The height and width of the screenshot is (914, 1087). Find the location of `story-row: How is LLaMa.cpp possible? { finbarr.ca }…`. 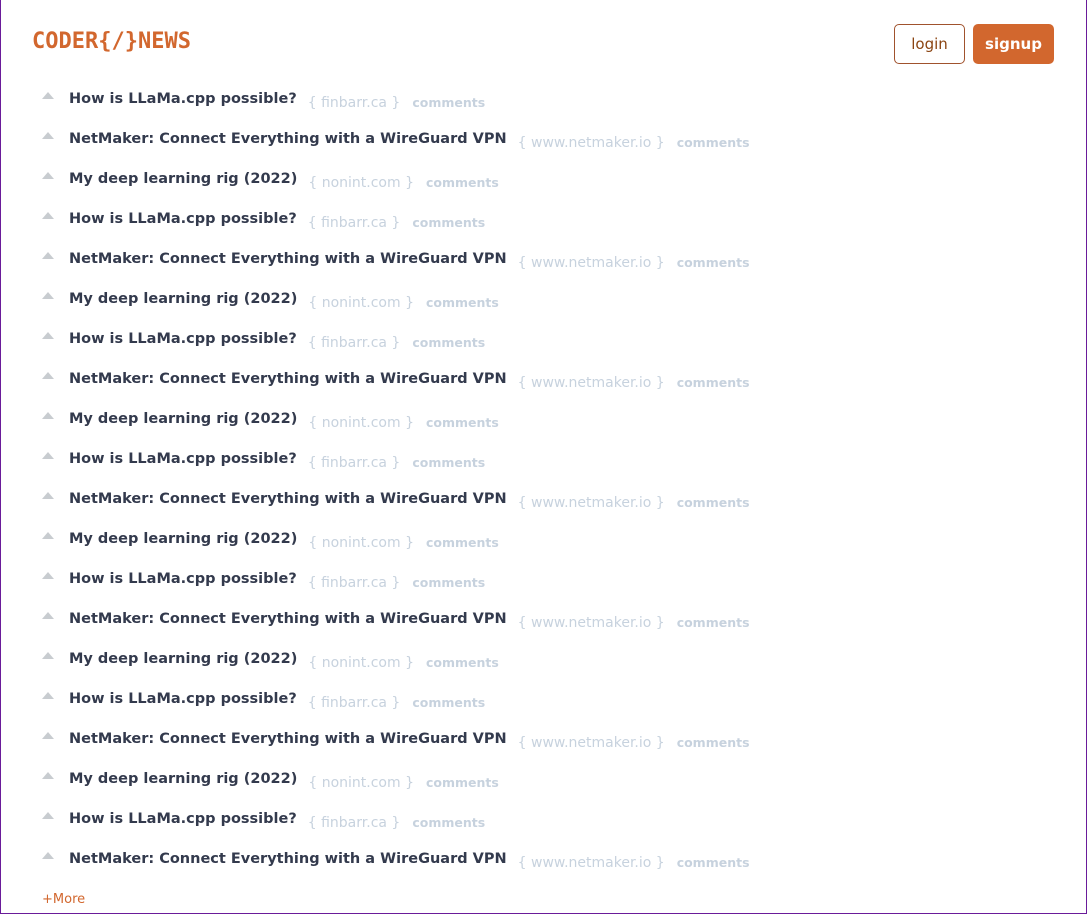

story-row: How is LLaMa.cpp possible? { finbarr.ca }… is located at coordinates (543, 700).